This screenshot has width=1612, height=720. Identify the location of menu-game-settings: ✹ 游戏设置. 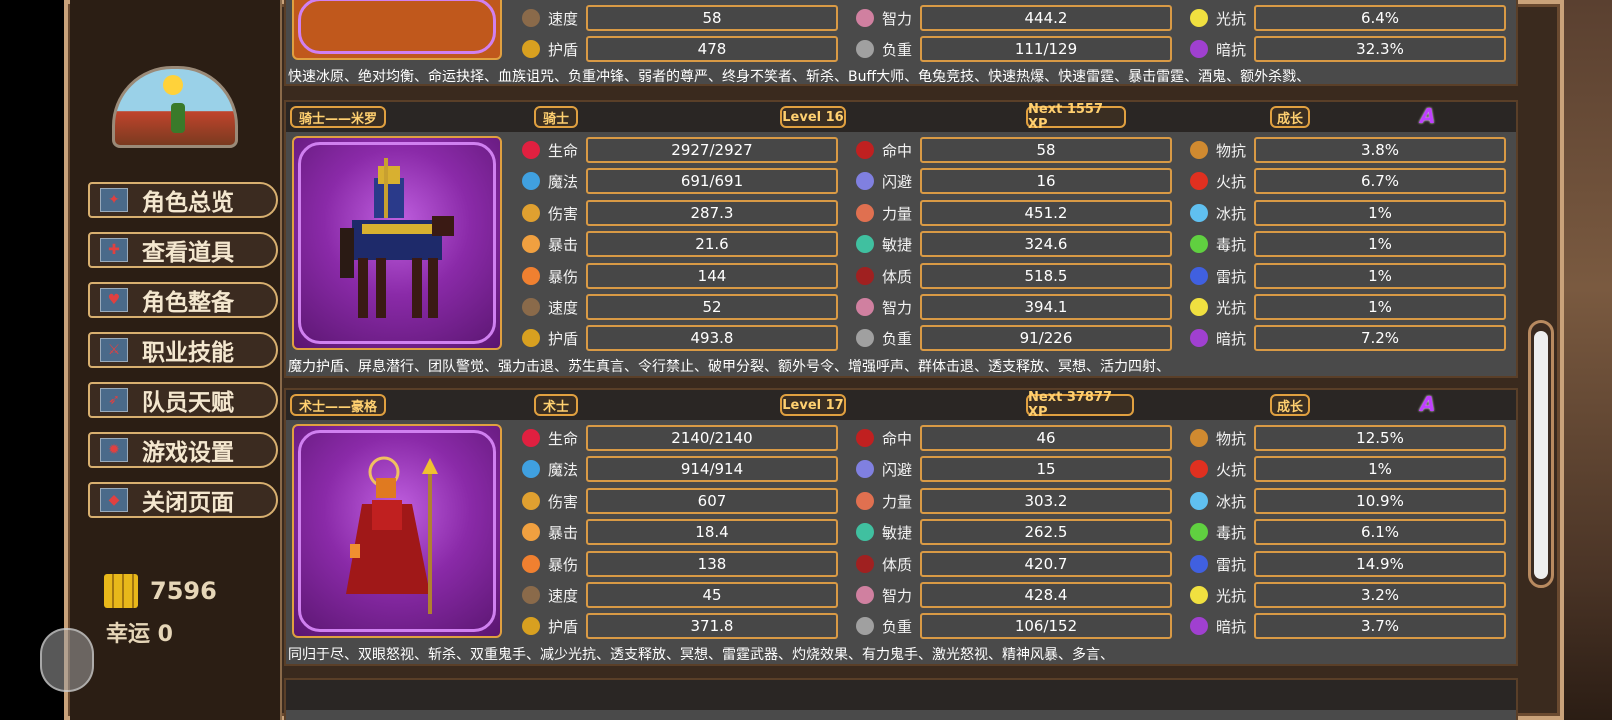
(183, 450).